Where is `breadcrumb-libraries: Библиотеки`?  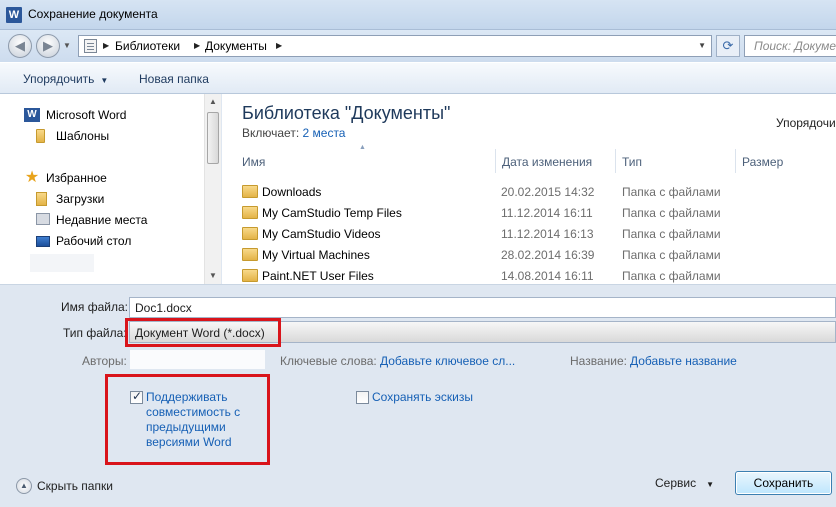 breadcrumb-libraries: Библиотеки is located at coordinates (147, 46).